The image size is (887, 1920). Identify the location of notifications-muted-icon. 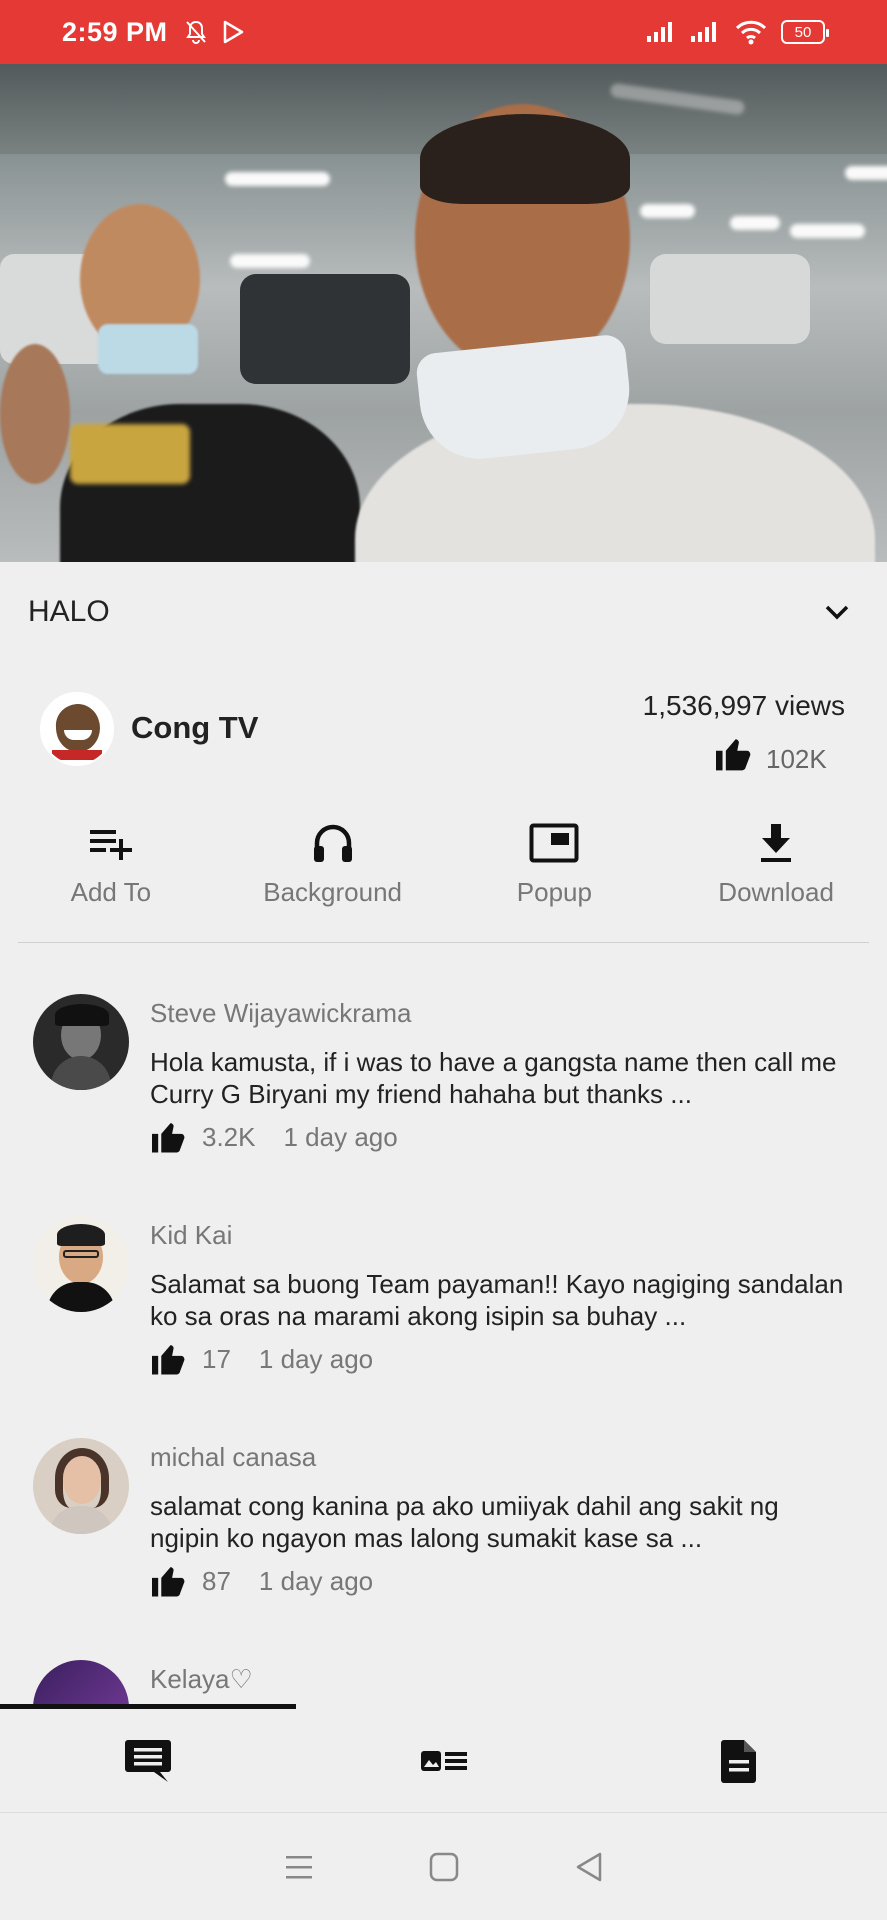
(195, 32).